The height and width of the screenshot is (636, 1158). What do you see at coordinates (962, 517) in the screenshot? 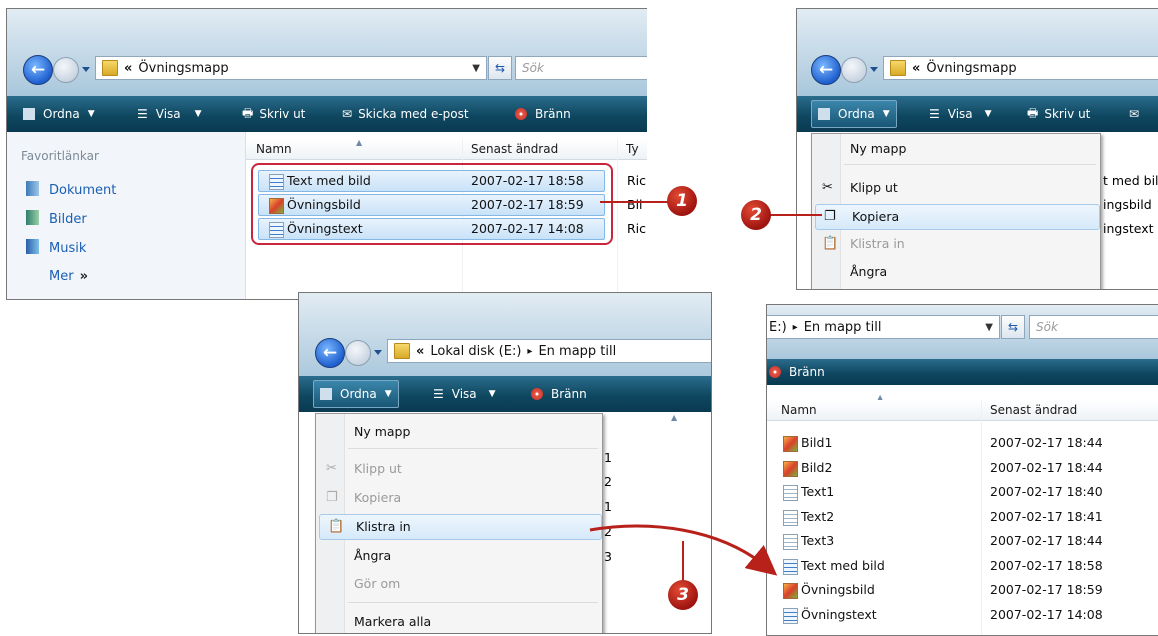
I see `file-row: Text2 2007-02-17 18:41` at bounding box center [962, 517].